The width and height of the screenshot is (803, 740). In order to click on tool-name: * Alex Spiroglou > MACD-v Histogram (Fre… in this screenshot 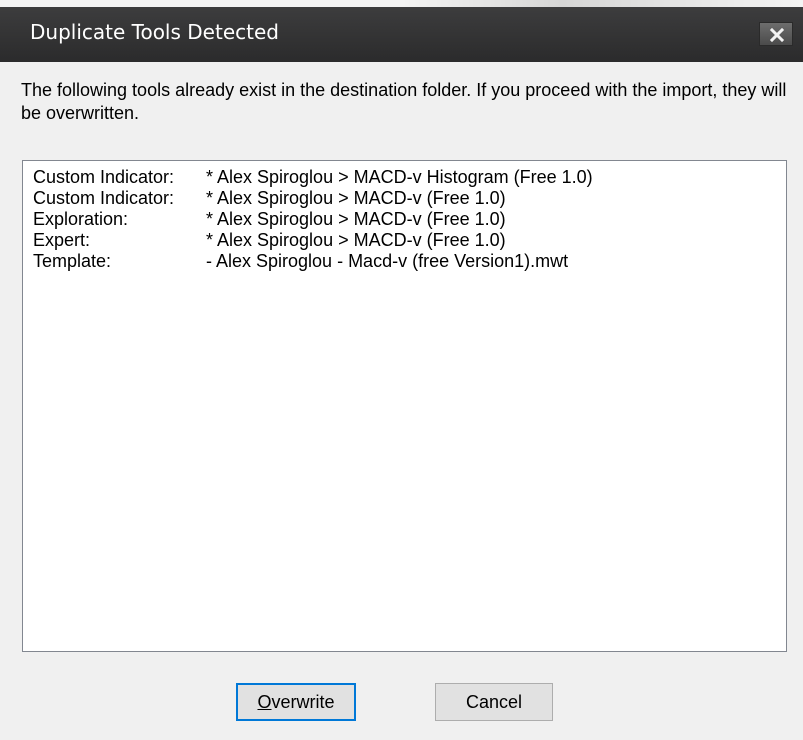, I will do `click(399, 177)`.